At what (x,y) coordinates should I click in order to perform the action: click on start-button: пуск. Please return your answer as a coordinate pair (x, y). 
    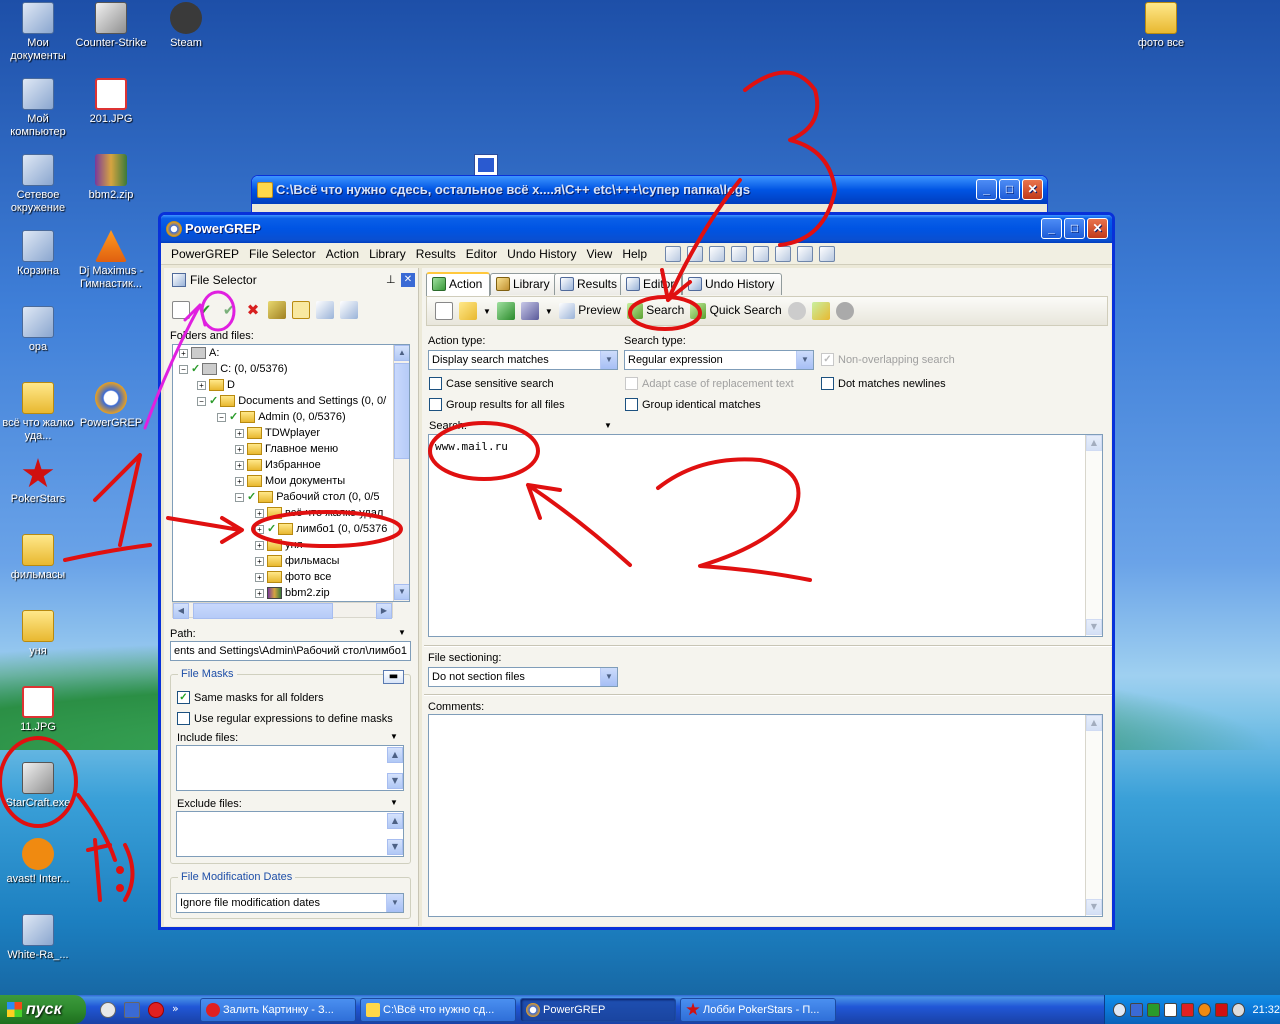
    Looking at the image, I should click on (43, 1009).